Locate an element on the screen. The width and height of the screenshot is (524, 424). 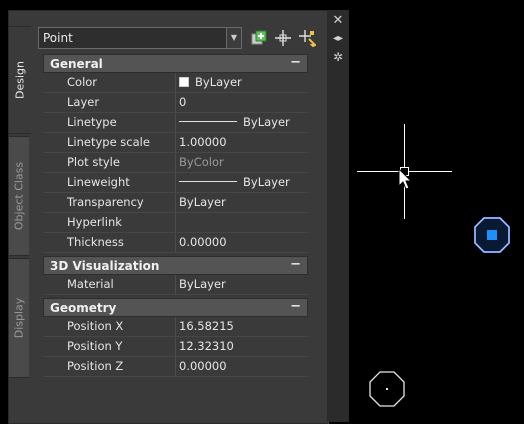
property-value-color: ByLayer is located at coordinates (242, 82).